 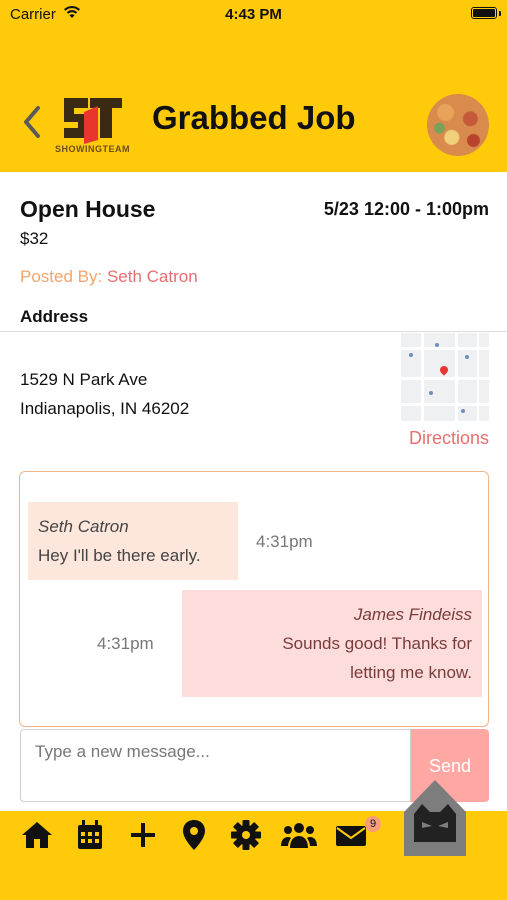 What do you see at coordinates (61, 276) in the screenshot?
I see `posted-by-label: Posted By:` at bounding box center [61, 276].